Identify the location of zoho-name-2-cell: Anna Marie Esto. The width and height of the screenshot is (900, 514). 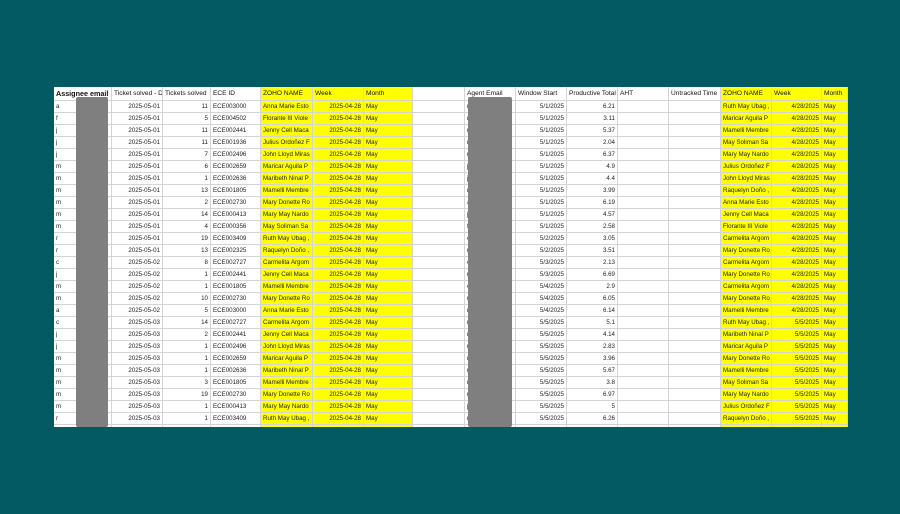
(746, 426).